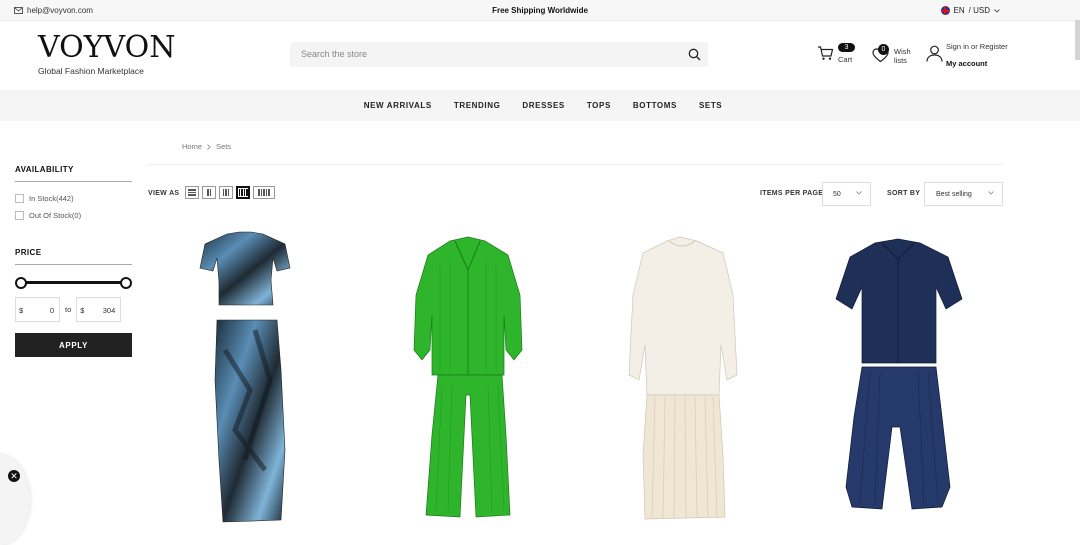 This screenshot has height=545, width=1080. Describe the element at coordinates (846, 47) in the screenshot. I see `cart-count-badge: 3` at that location.